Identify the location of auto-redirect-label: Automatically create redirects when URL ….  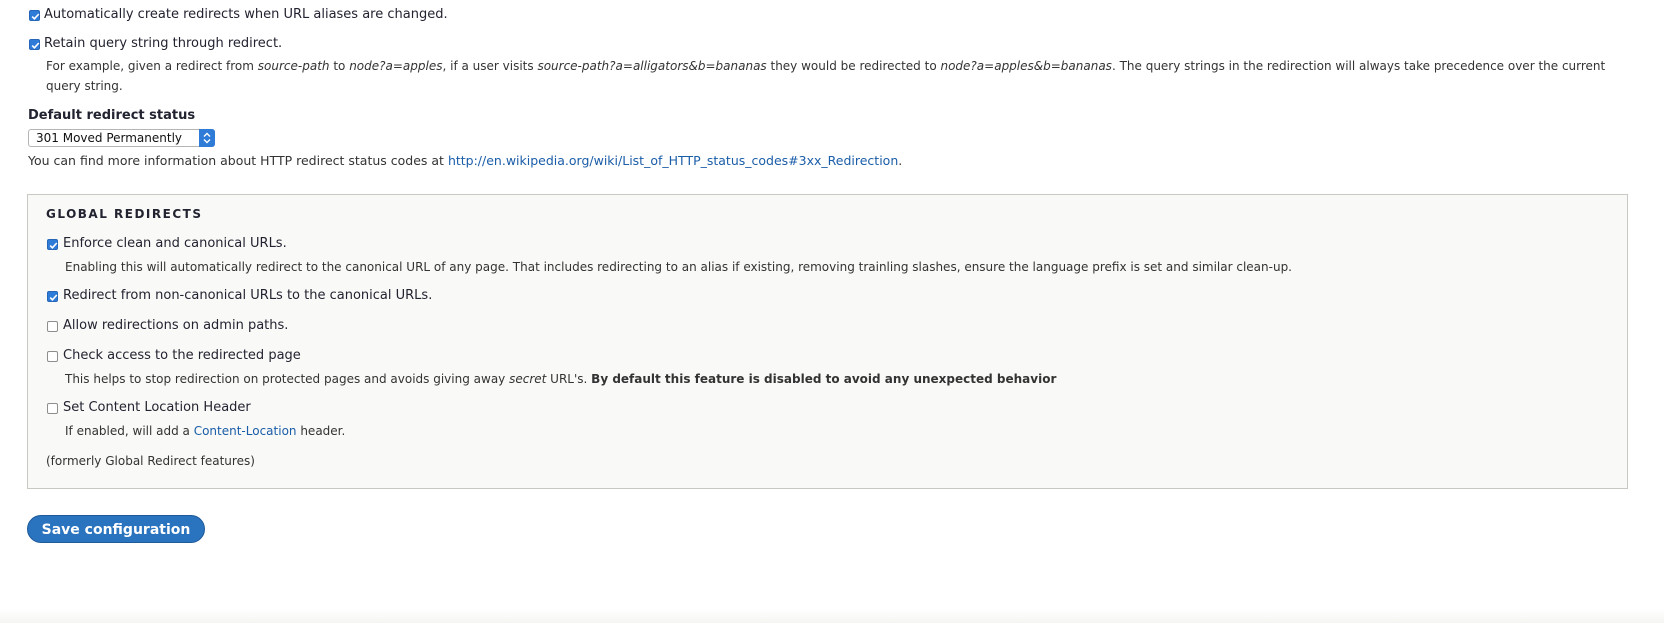
(246, 14).